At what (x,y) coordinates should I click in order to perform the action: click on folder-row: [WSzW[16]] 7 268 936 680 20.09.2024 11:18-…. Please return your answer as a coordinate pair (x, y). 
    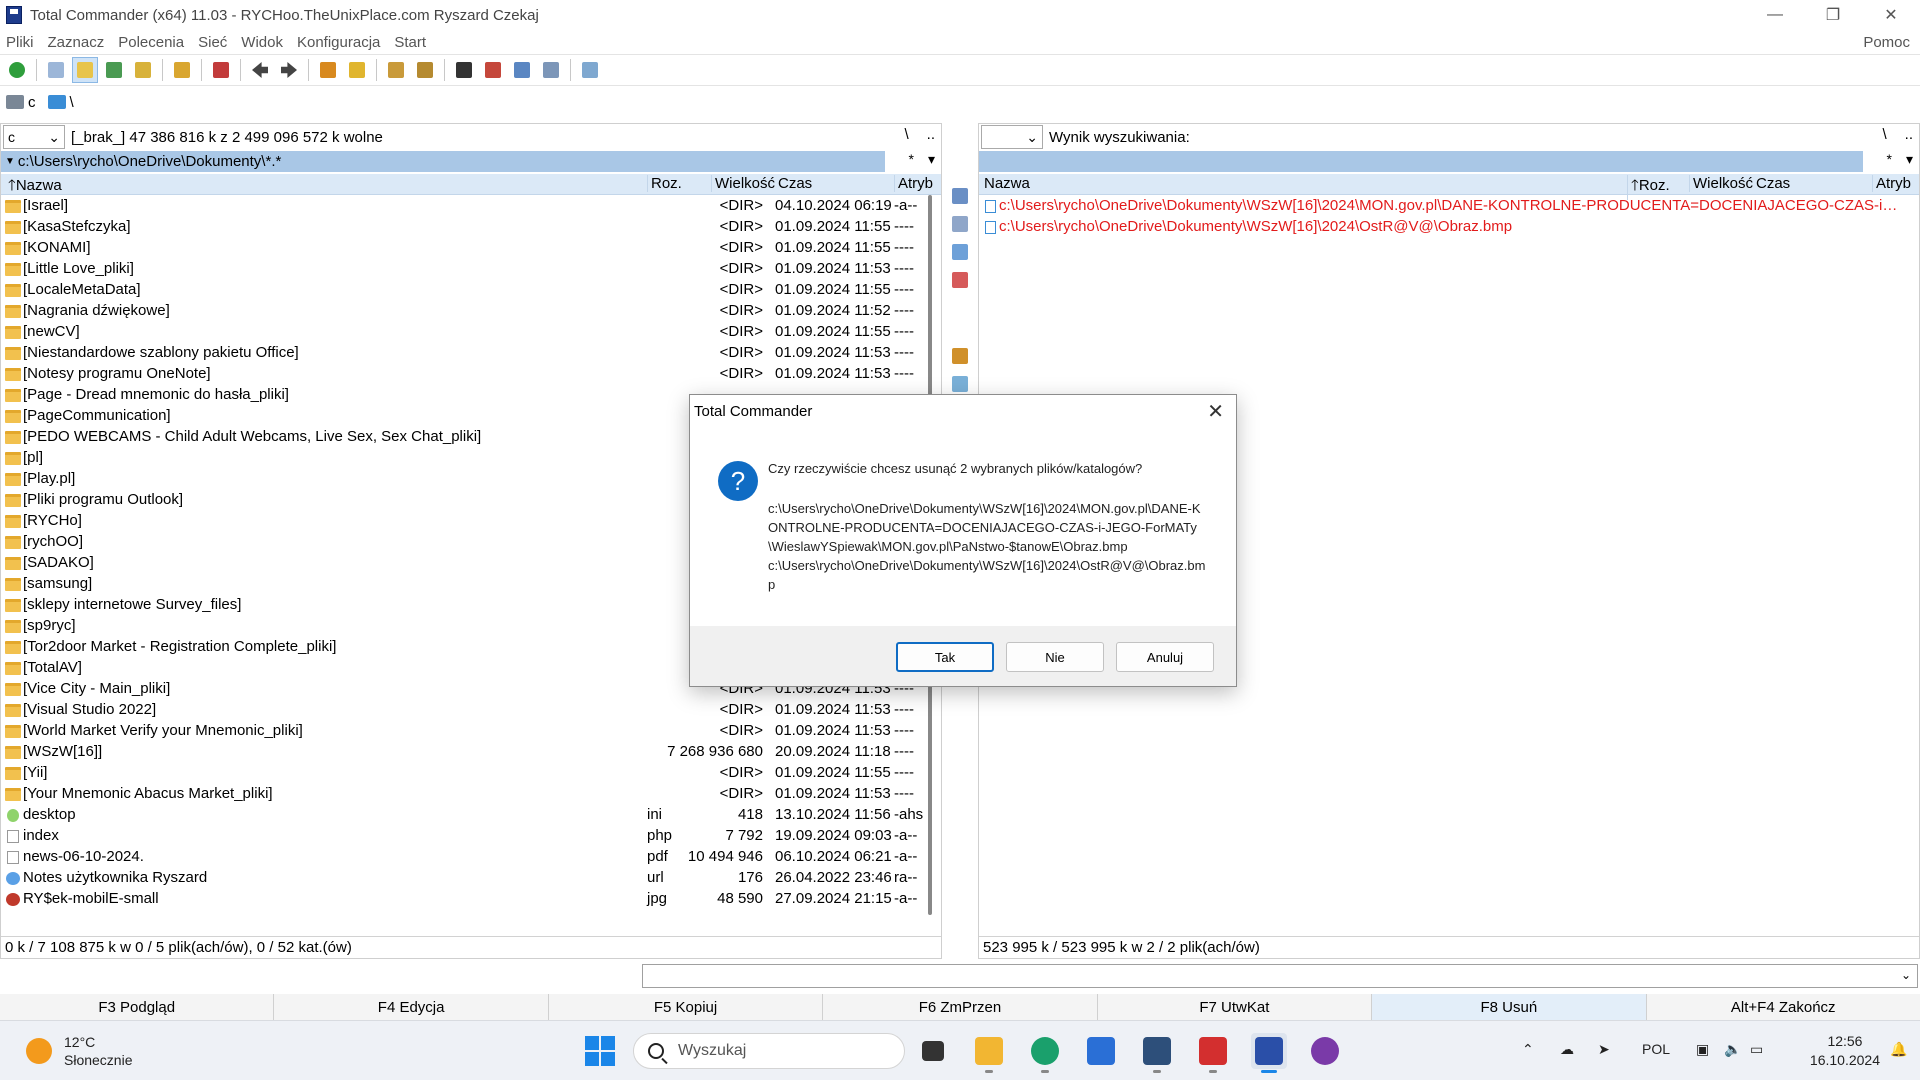
    Looking at the image, I should click on (471, 752).